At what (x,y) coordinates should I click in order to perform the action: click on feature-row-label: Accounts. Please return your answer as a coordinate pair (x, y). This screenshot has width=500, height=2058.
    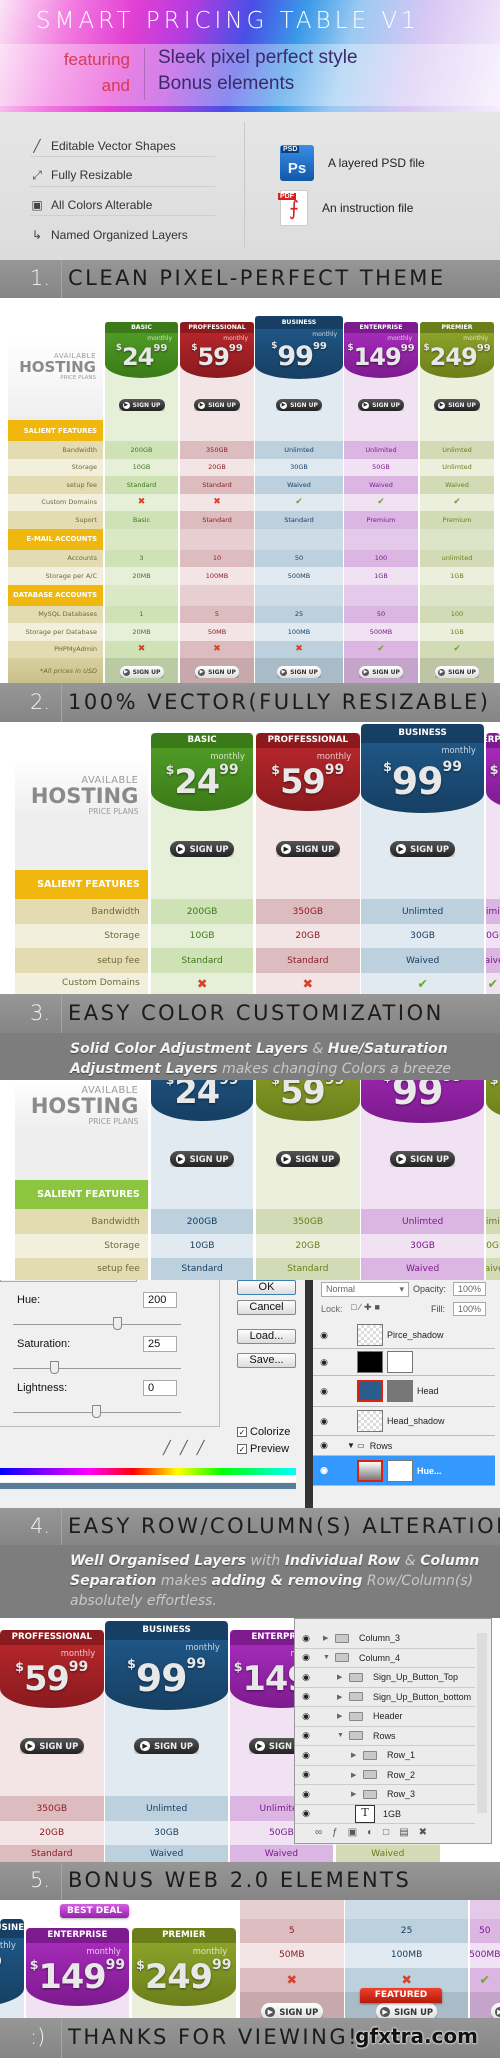
    Looking at the image, I should click on (55, 558).